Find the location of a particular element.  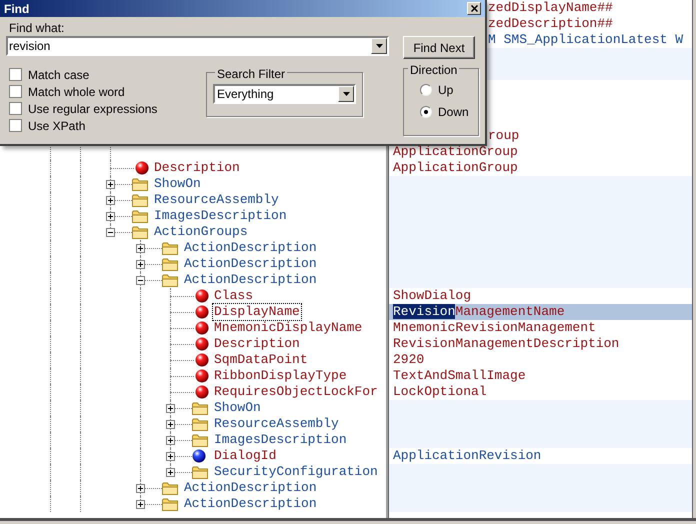

tree-node-label: ActionGroups is located at coordinates (201, 232).